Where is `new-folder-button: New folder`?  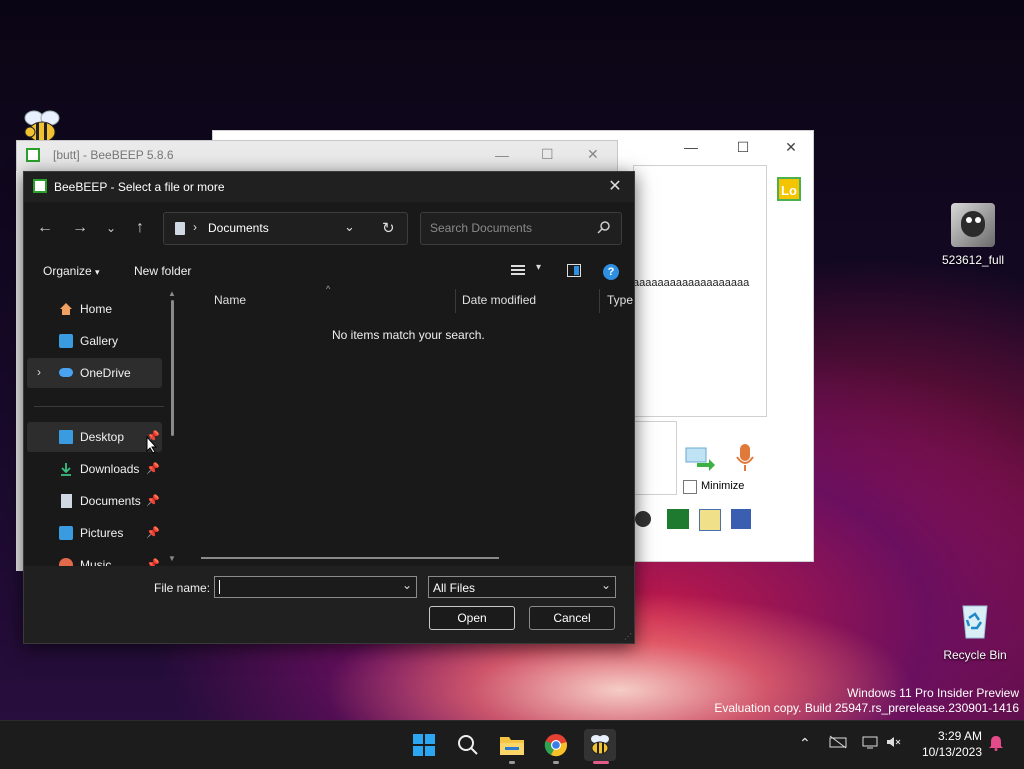 new-folder-button: New folder is located at coordinates (162, 271).